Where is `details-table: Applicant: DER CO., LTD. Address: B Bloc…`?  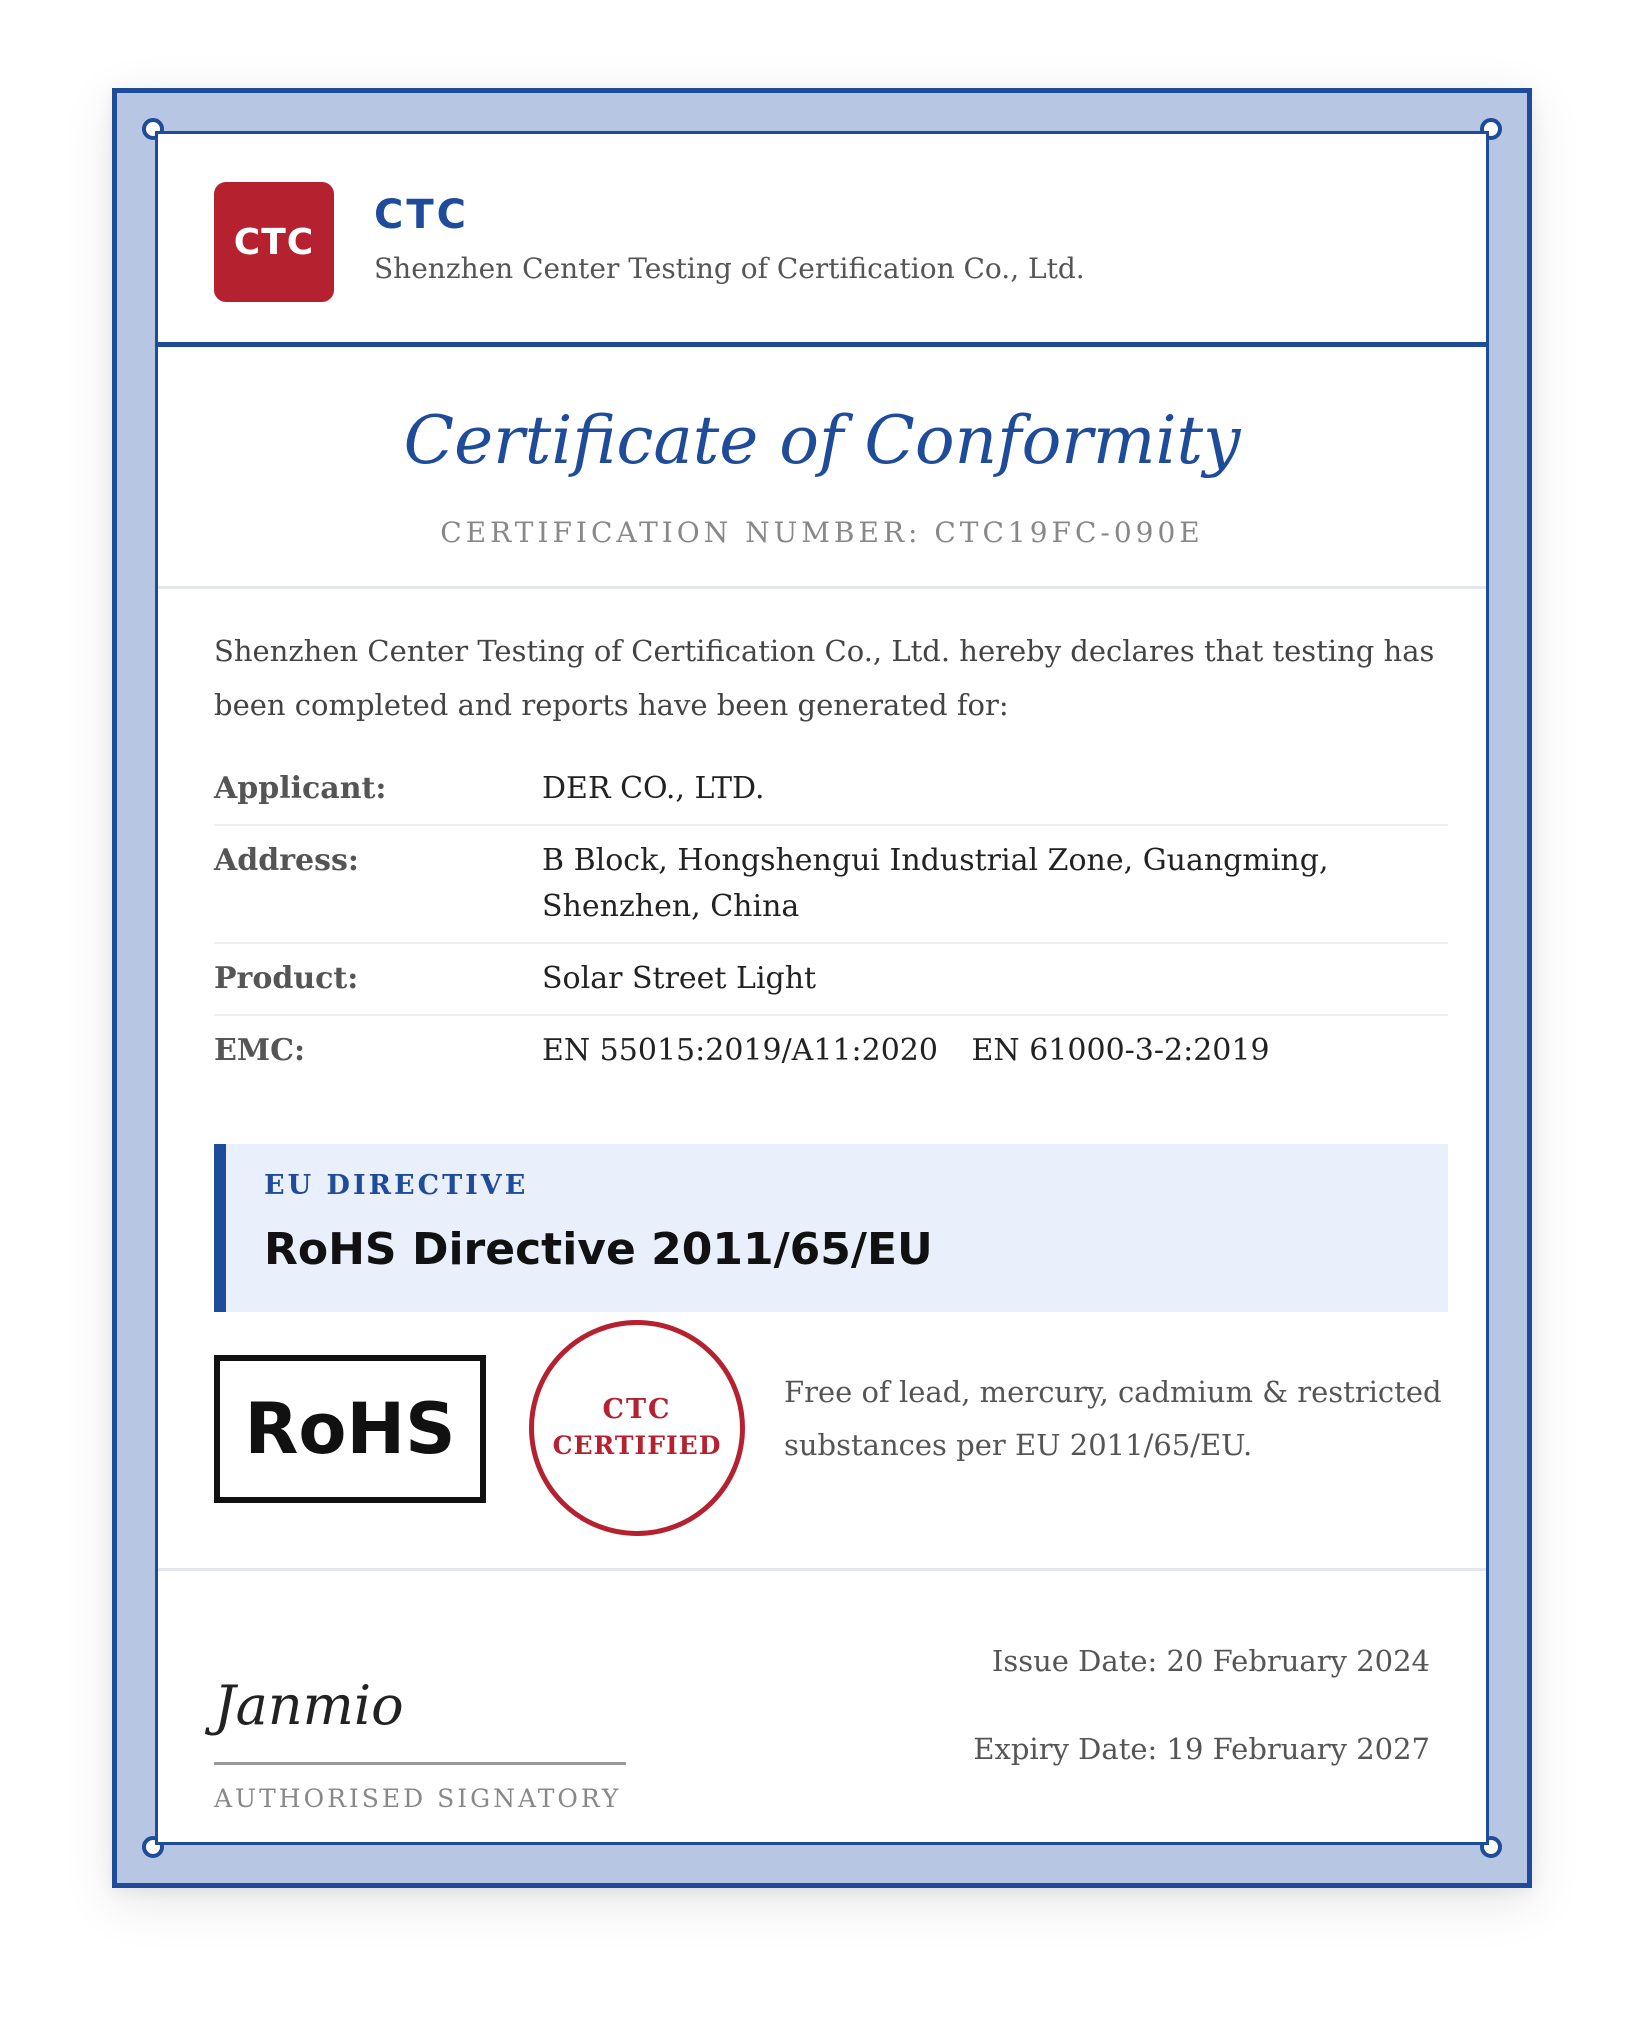 details-table: Applicant: DER CO., LTD. Address: B Bloc… is located at coordinates (831, 920).